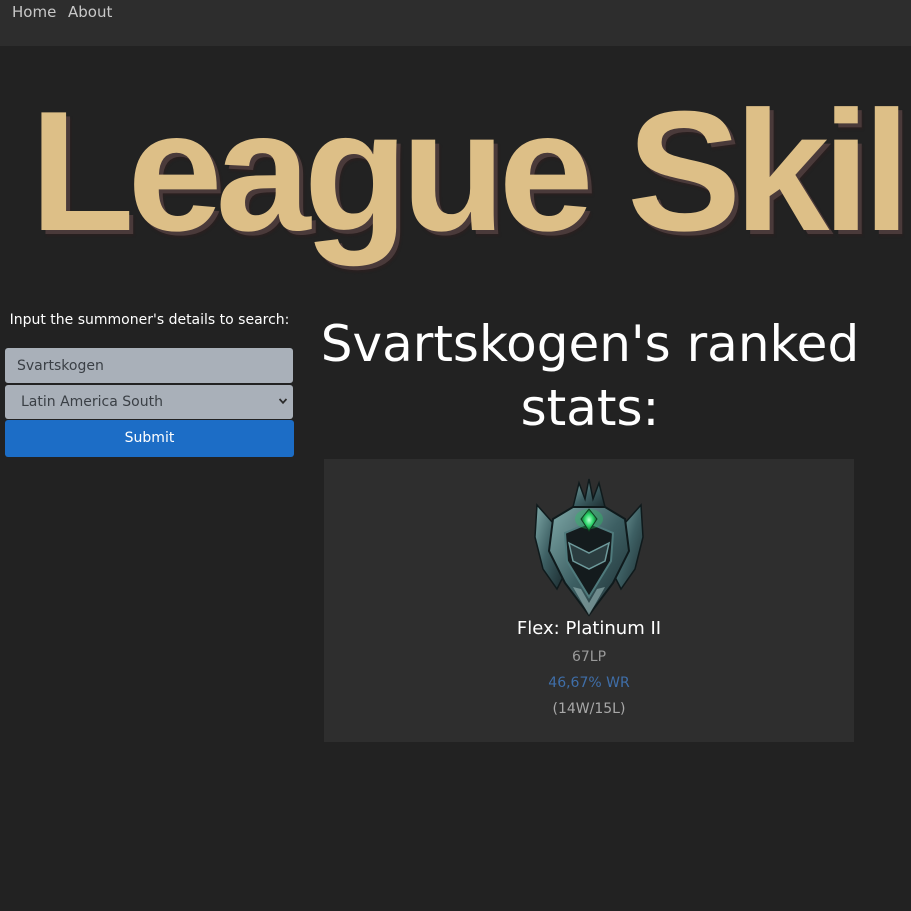 The width and height of the screenshot is (911, 911). Describe the element at coordinates (149, 365) in the screenshot. I see `summoner-name-input` at that location.